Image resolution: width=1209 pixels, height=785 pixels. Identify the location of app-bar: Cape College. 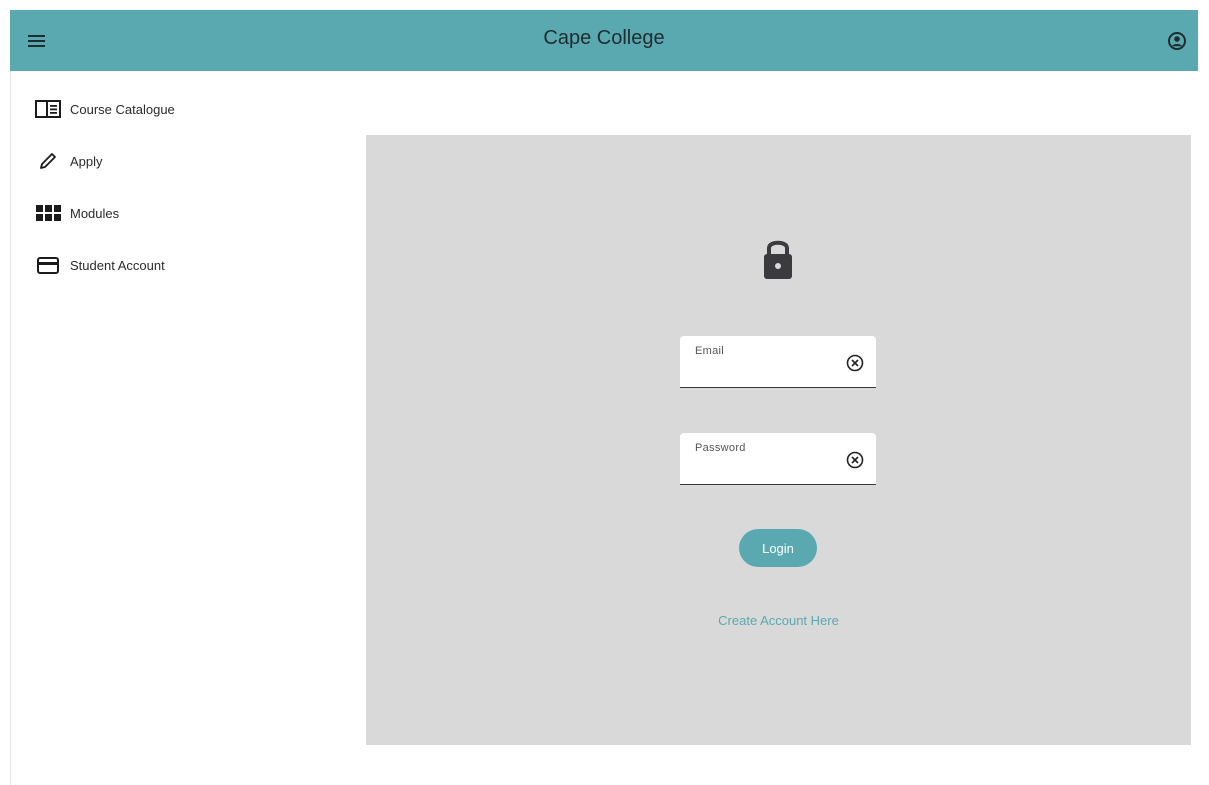
(604, 40).